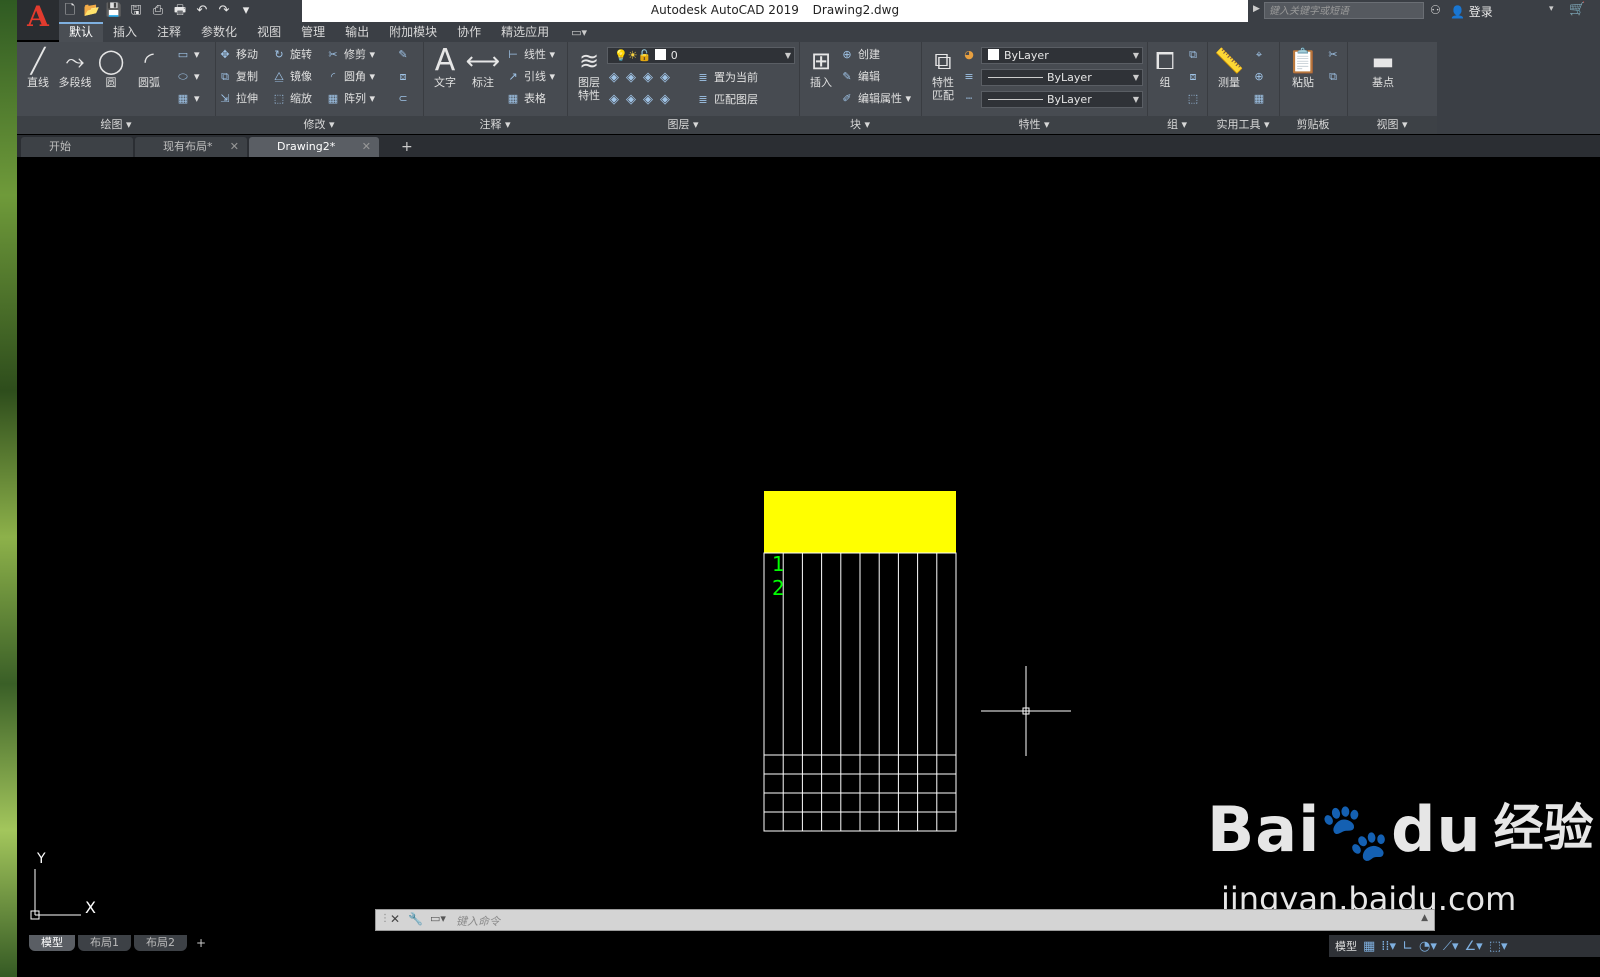  Describe the element at coordinates (158, 11) in the screenshot. I see `publish-icon: ⎙` at that location.